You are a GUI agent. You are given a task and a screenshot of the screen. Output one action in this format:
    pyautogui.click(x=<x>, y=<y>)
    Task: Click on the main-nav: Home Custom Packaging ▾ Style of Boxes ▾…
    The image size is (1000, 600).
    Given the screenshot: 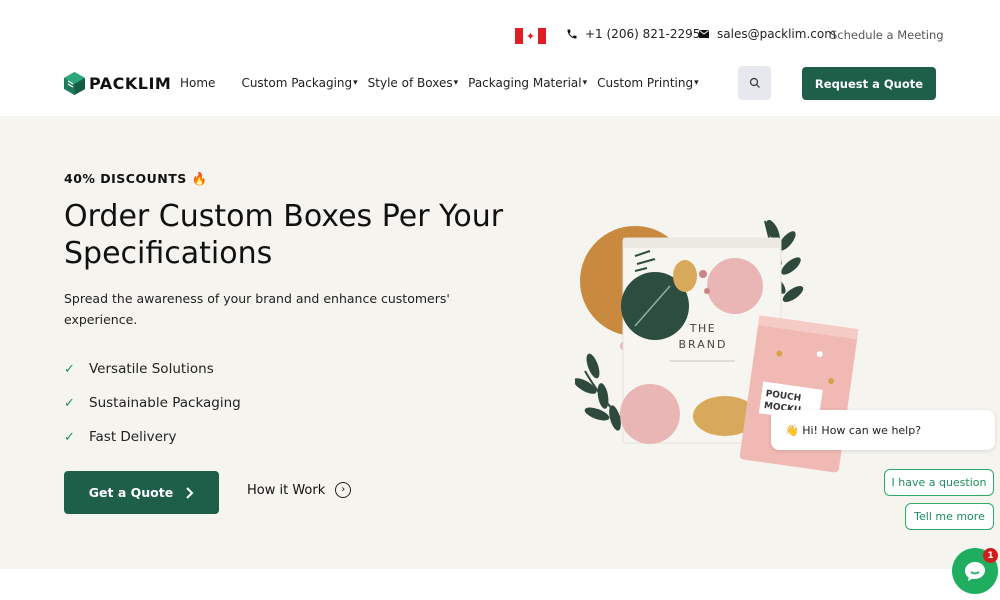 What is the action you would take?
    pyautogui.click(x=439, y=83)
    